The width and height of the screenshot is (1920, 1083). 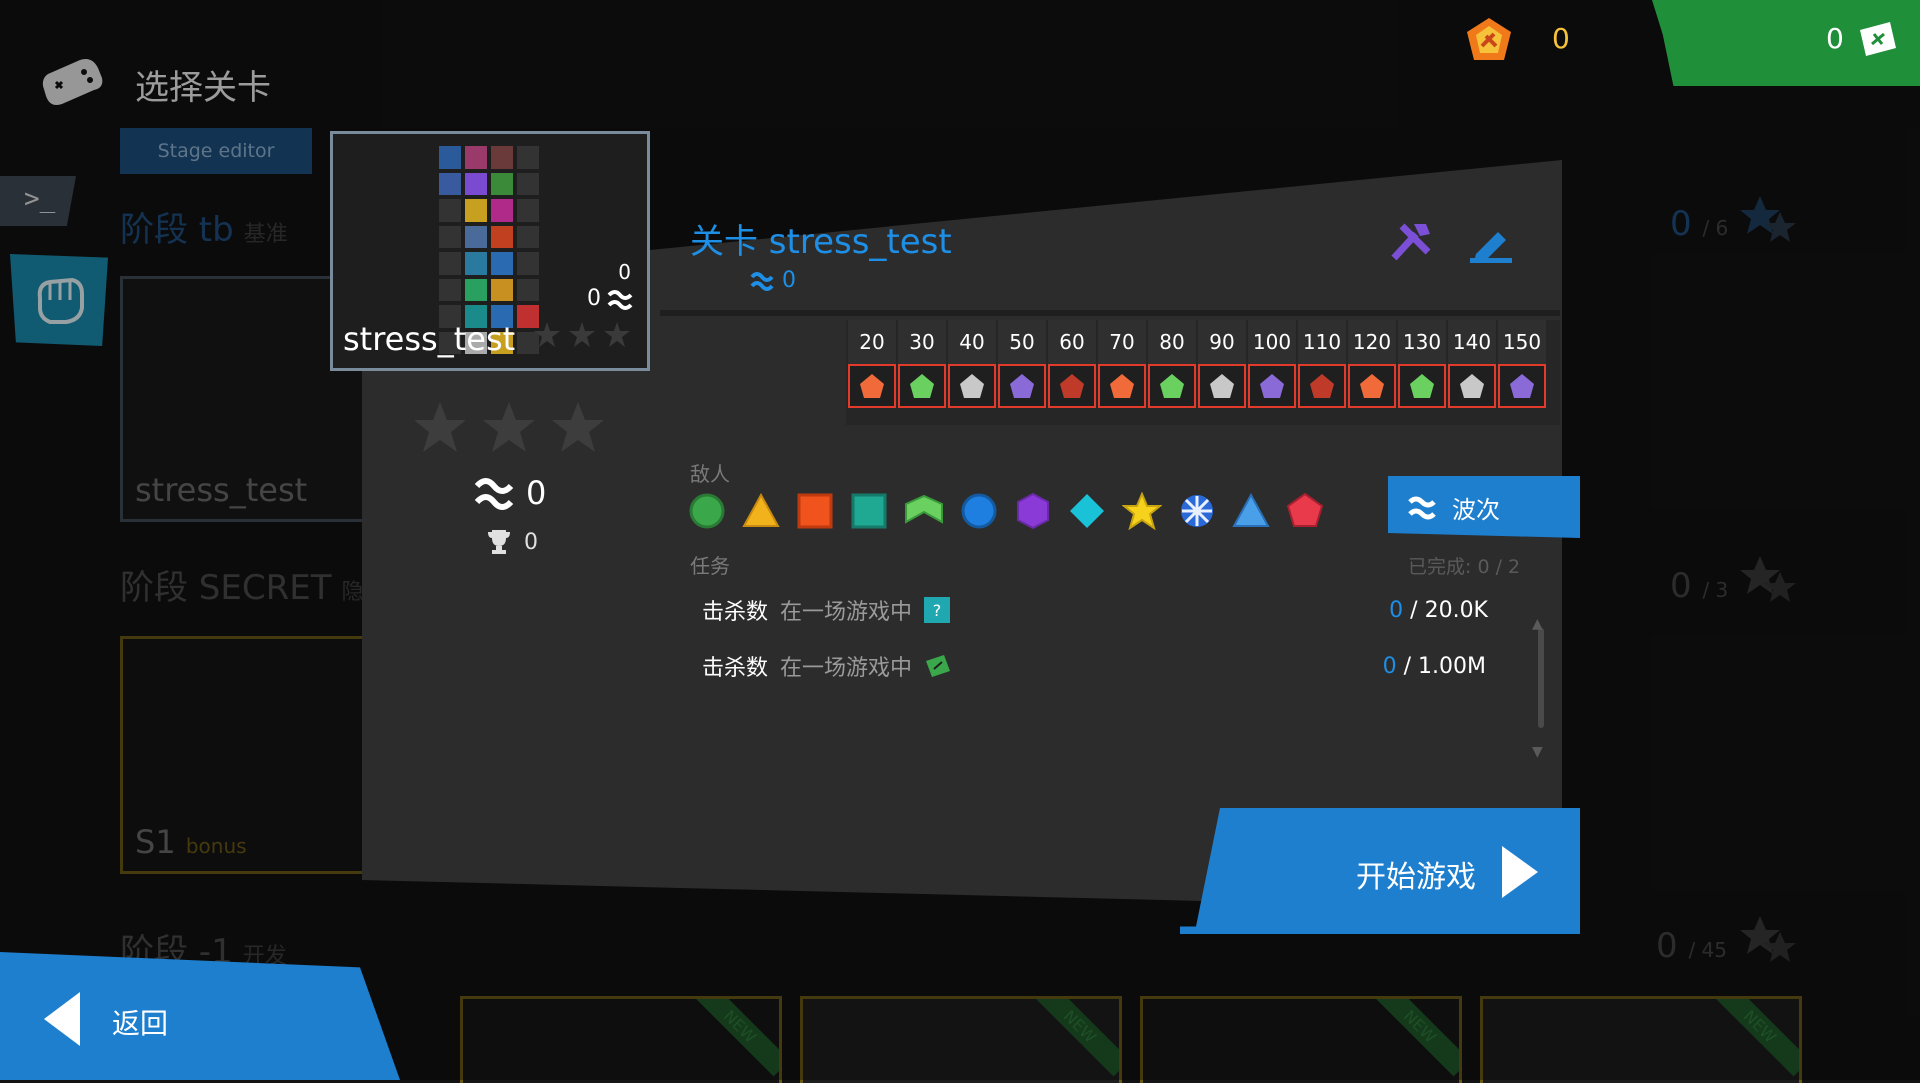 What do you see at coordinates (1272, 342) in the screenshot?
I see `wave-number: 100` at bounding box center [1272, 342].